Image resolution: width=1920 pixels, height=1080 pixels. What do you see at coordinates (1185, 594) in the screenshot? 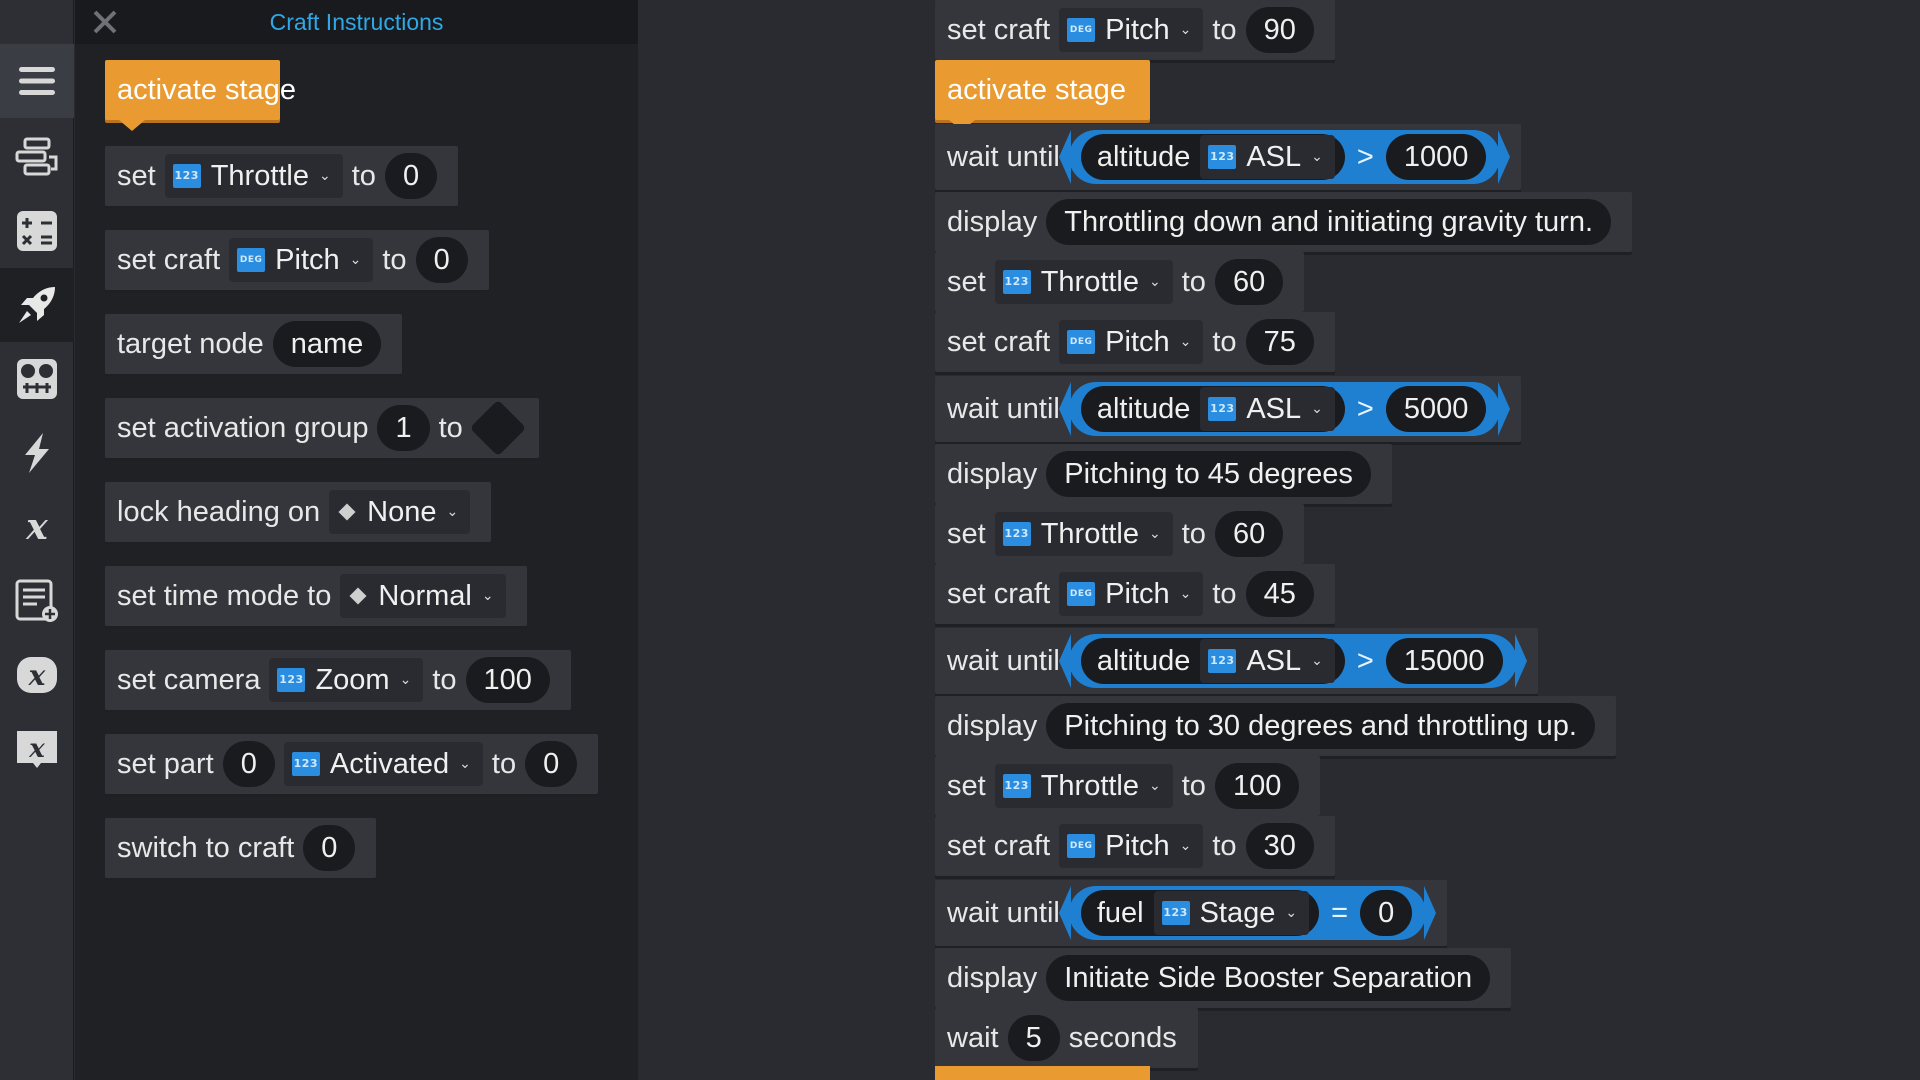
I see `chevron-down-icon: ⌄` at bounding box center [1185, 594].